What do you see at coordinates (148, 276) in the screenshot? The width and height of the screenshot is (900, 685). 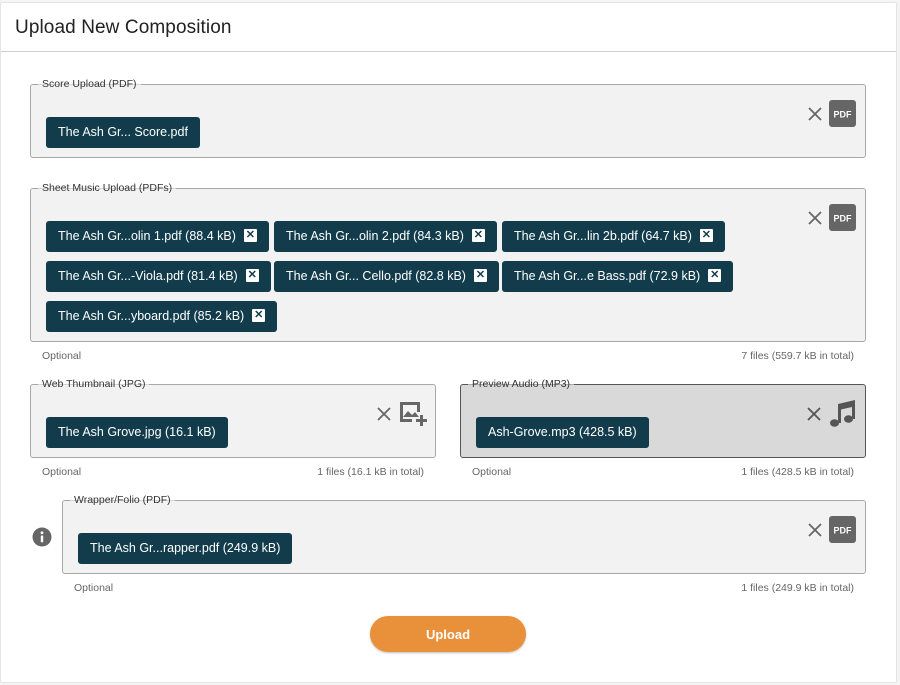 I see `sheet-file-name: The Ash Gr...-Viola.pdf (81.4 kB)` at bounding box center [148, 276].